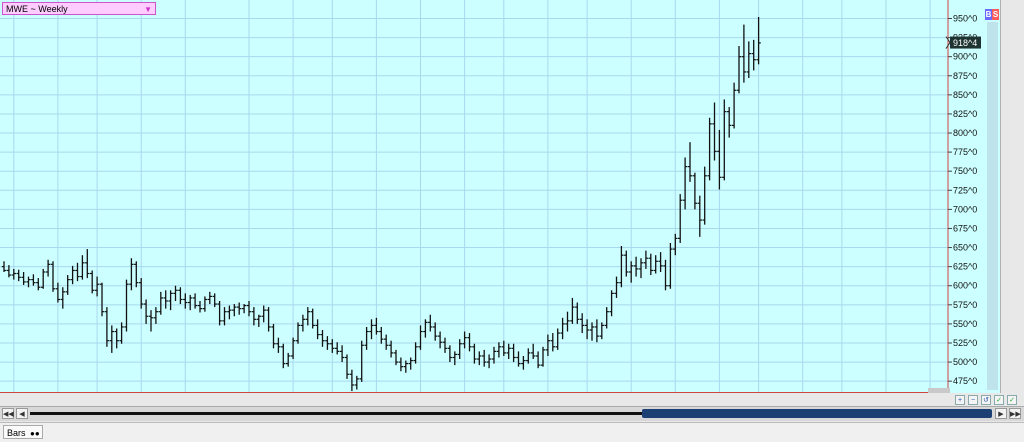 The height and width of the screenshot is (442, 1024). I want to click on zoom-in-icon: +, so click(960, 400).